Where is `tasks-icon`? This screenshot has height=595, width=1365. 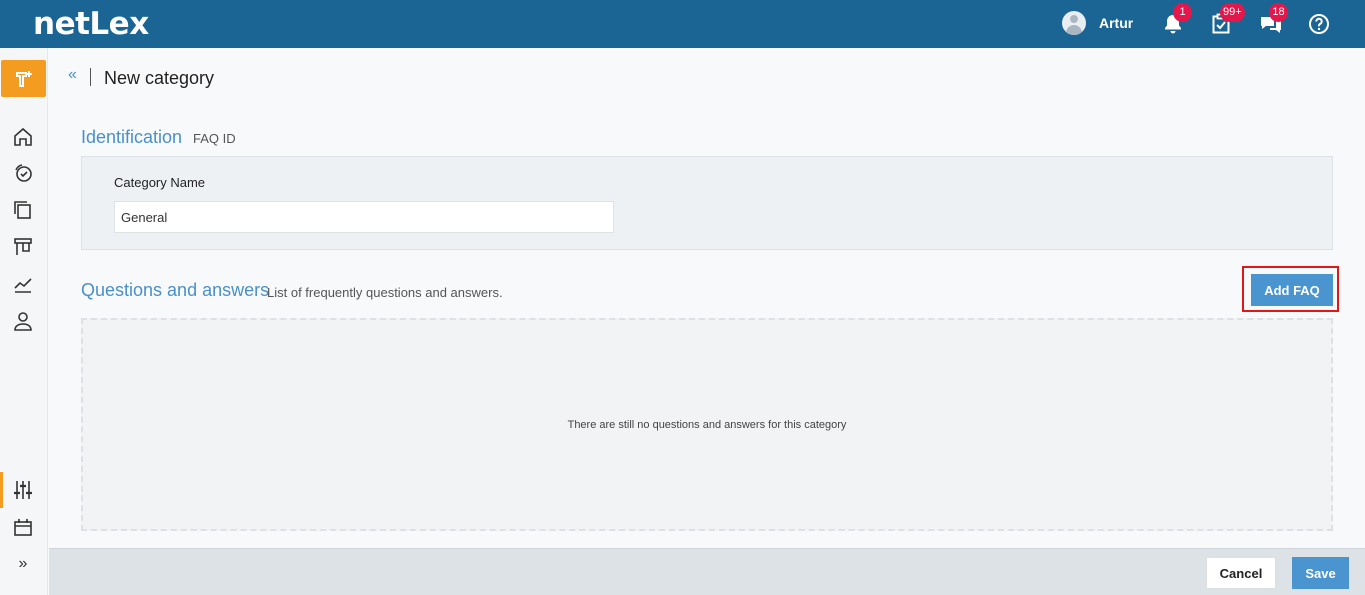 tasks-icon is located at coordinates (23, 173).